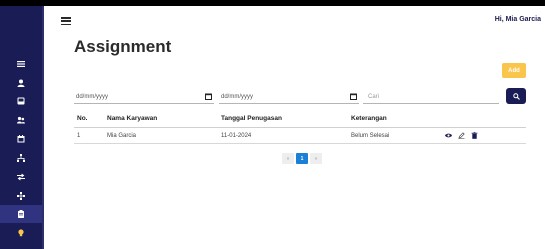 Image resolution: width=545 pixels, height=249 pixels. I want to click on inbox-icon, so click(21, 101).